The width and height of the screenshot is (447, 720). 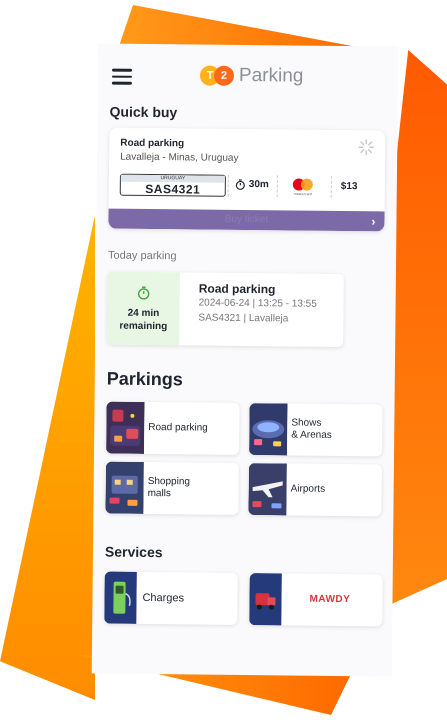 What do you see at coordinates (349, 186) in the screenshot?
I see `price: $13` at bounding box center [349, 186].